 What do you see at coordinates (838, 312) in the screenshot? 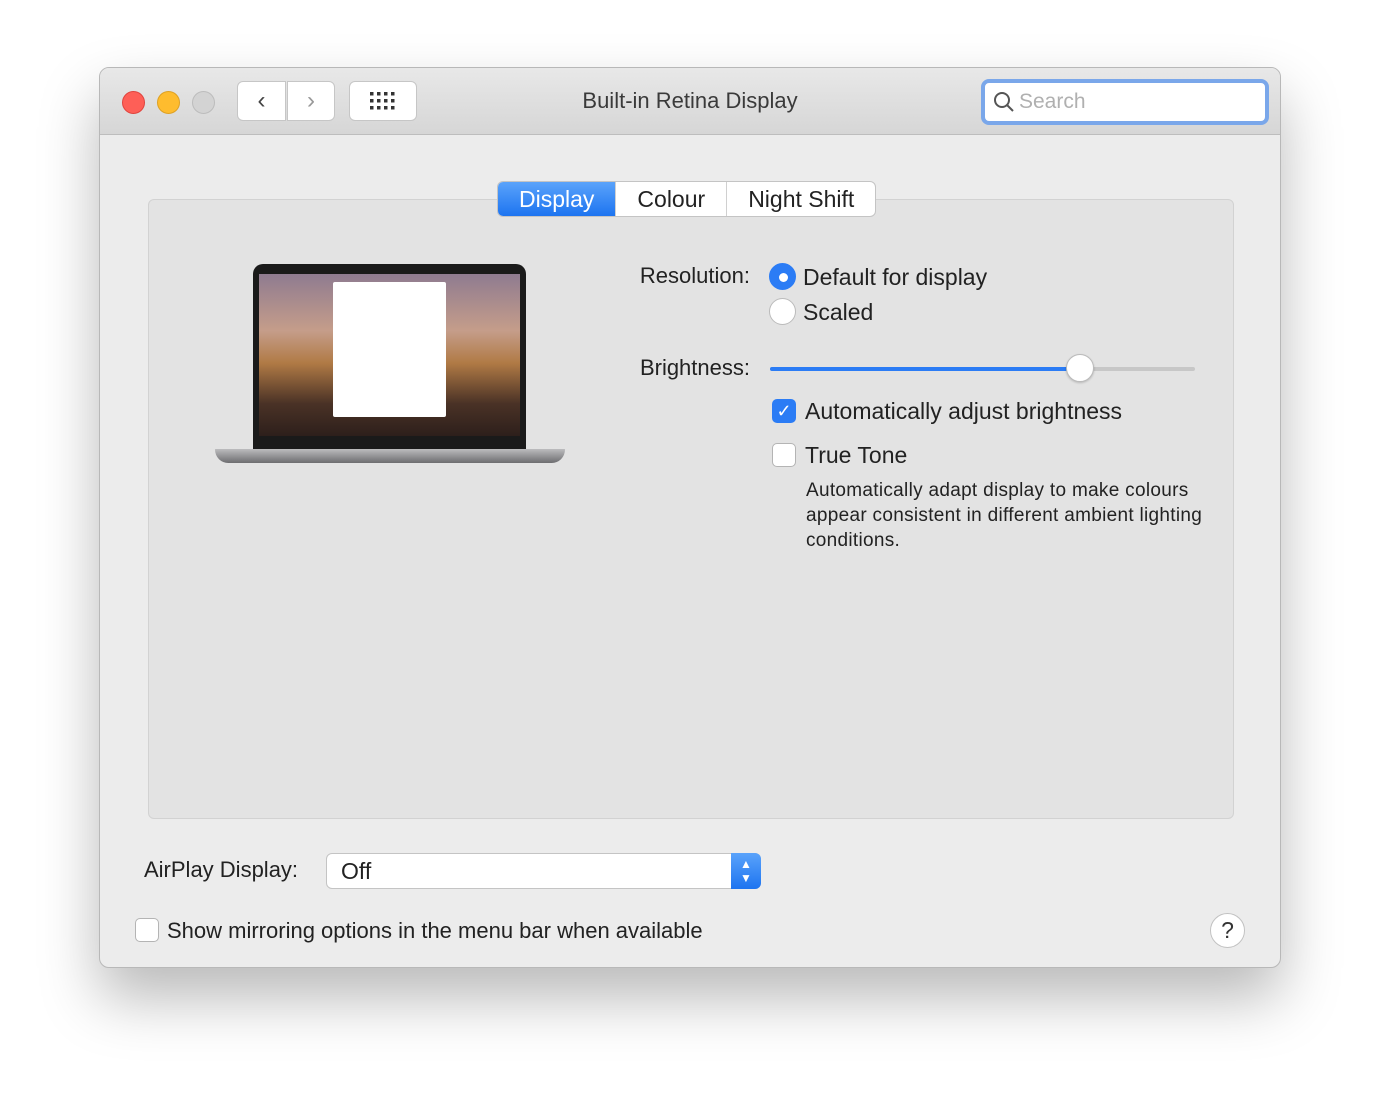
I see `scaled-label: Scaled` at bounding box center [838, 312].